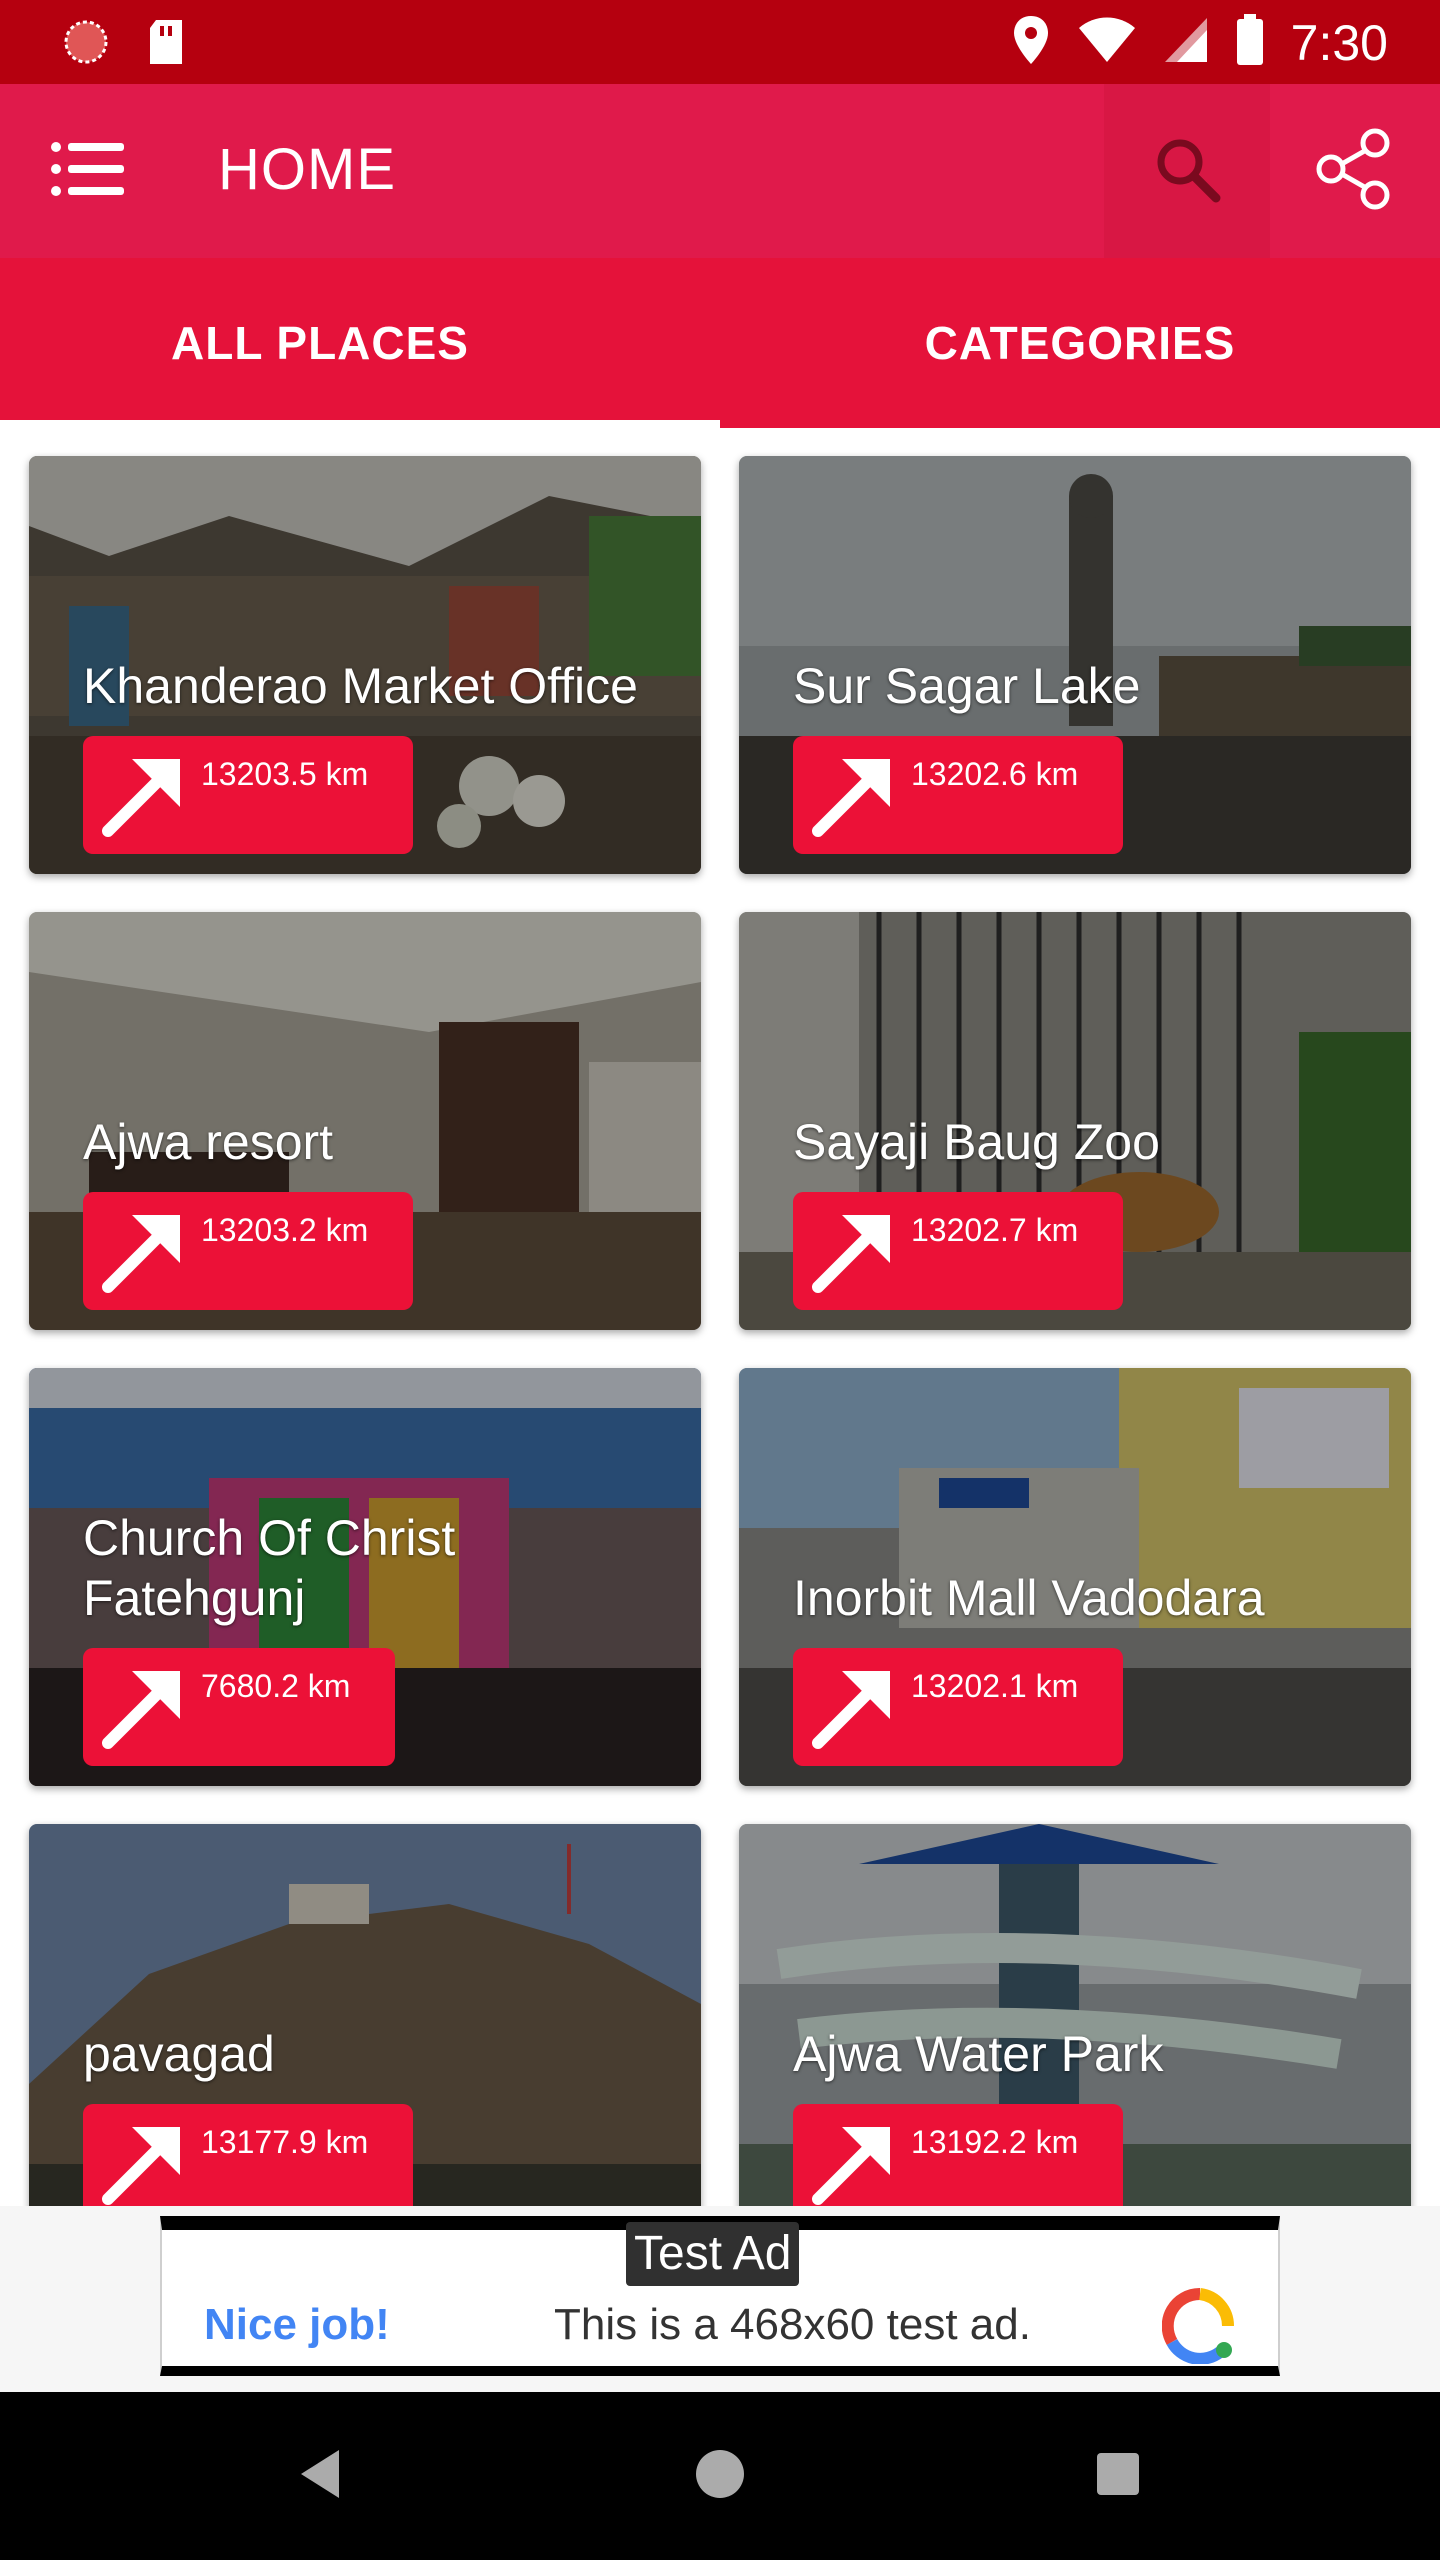 The width and height of the screenshot is (1440, 2560). Describe the element at coordinates (978, 2054) in the screenshot. I see `place-name: Ajwa Water Park` at that location.